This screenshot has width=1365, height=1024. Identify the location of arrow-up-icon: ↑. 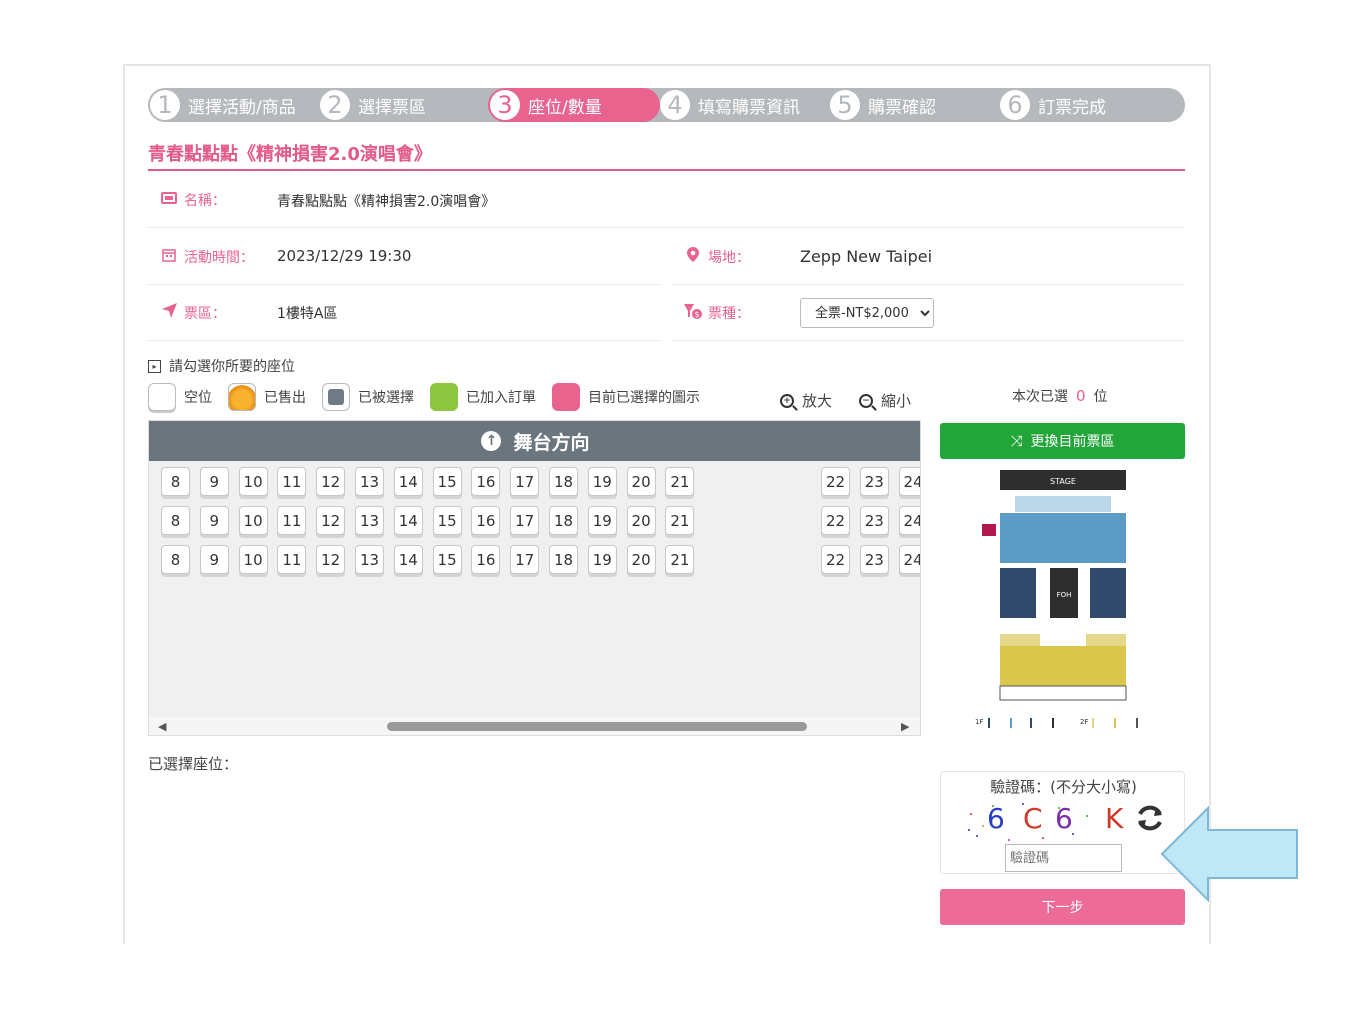
(491, 441).